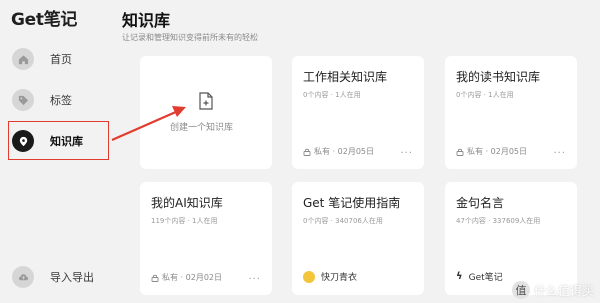 Image resolution: width=600 pixels, height=303 pixels. What do you see at coordinates (23, 59) in the screenshot?
I see `home-icon` at bounding box center [23, 59].